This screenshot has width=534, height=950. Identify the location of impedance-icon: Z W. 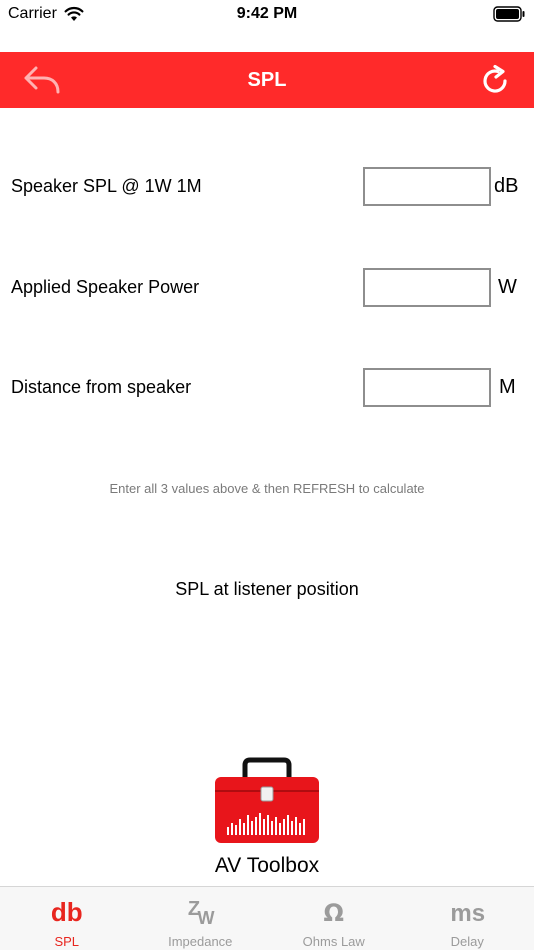
(200, 911).